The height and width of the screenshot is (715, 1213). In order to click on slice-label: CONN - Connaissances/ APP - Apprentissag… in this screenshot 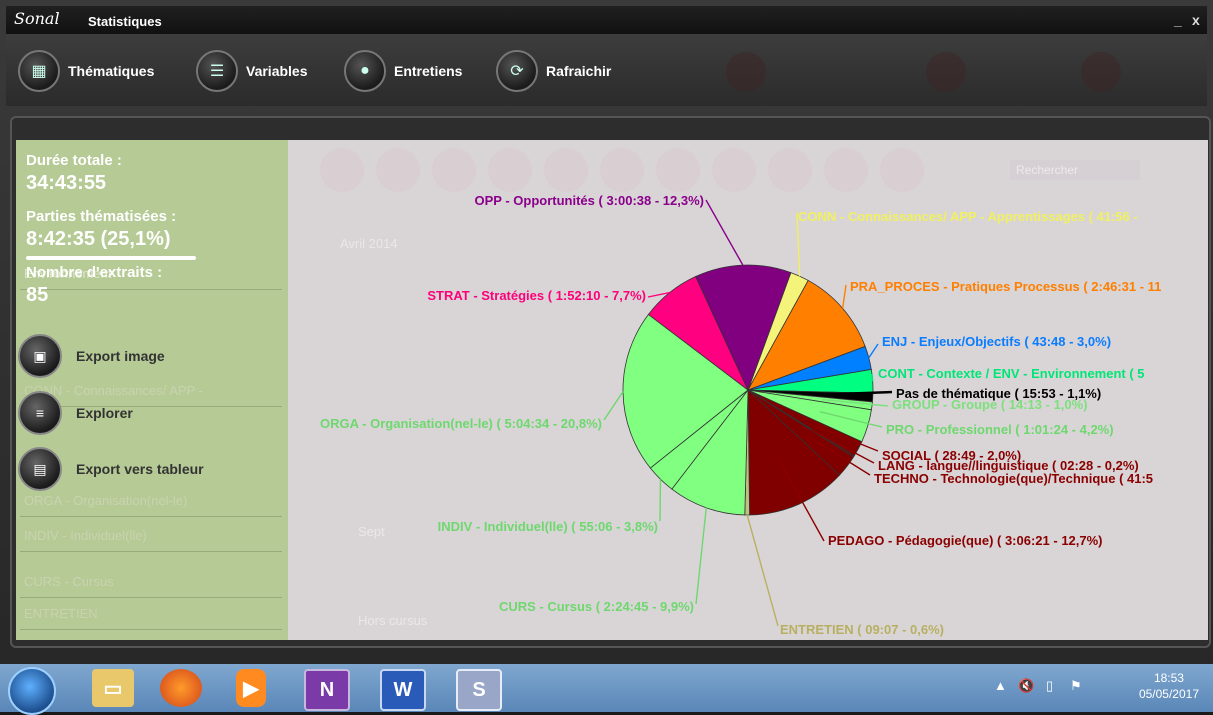, I will do `click(968, 216)`.